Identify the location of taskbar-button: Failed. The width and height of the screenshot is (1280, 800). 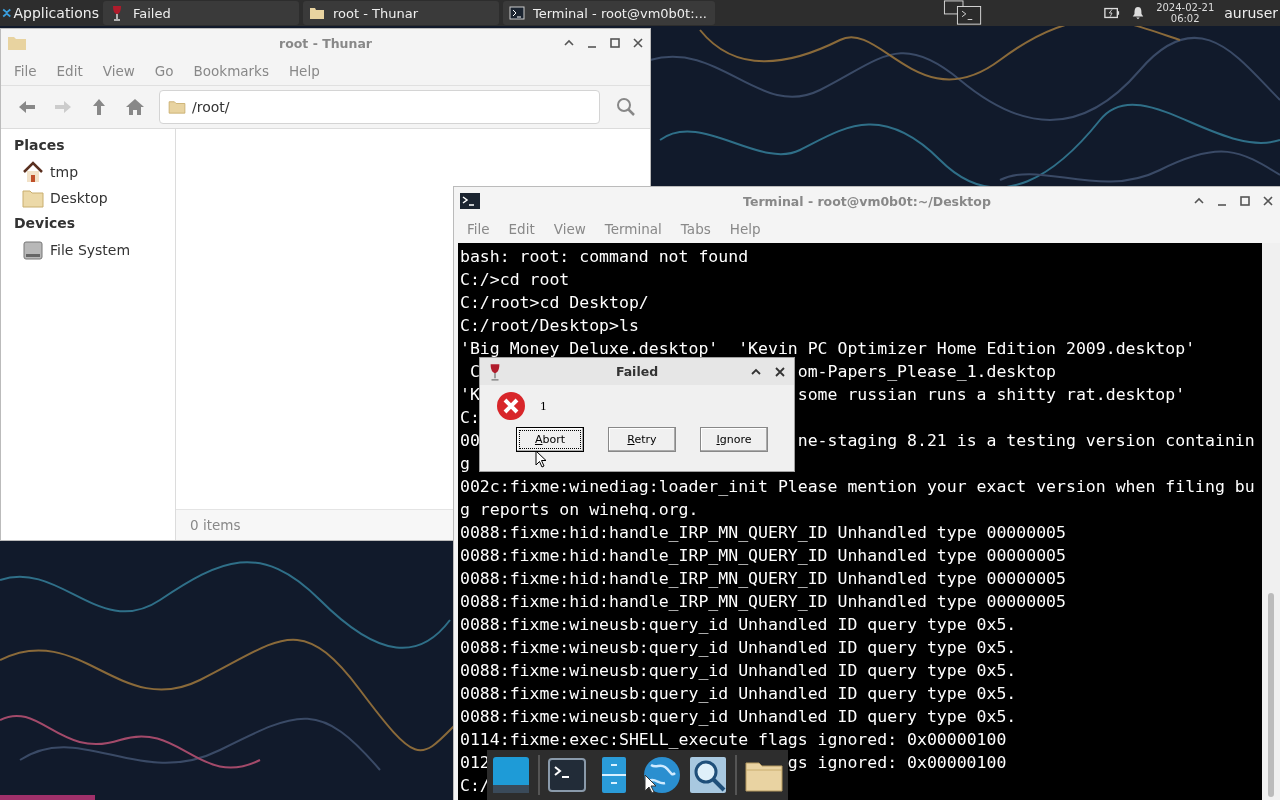
(201, 13).